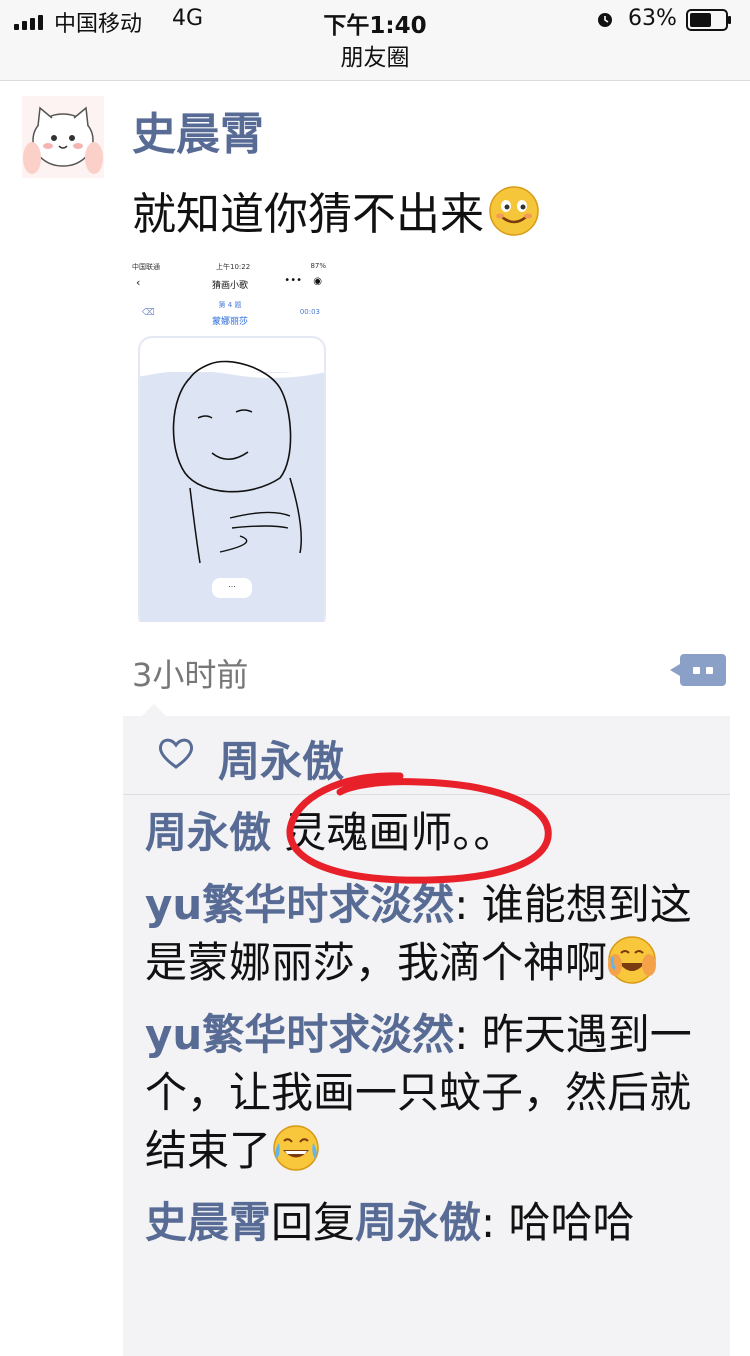  Describe the element at coordinates (514, 211) in the screenshot. I see `smile-emoji-icon` at that location.